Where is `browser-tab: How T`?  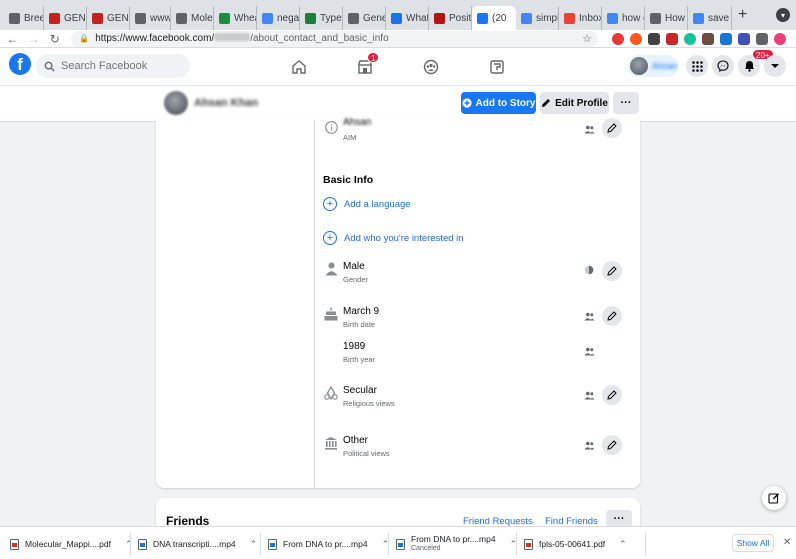 browser-tab: How T is located at coordinates (666, 18).